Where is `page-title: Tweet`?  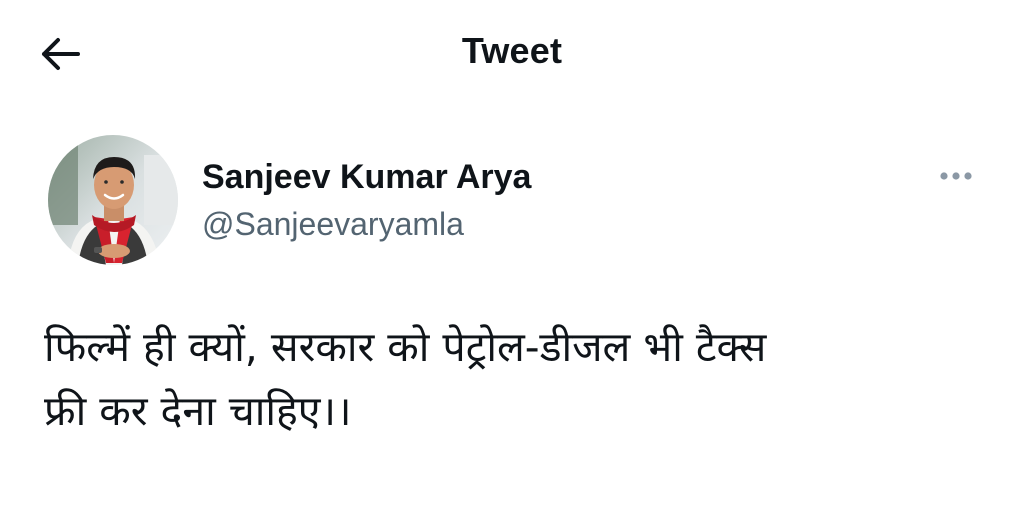 page-title: Tweet is located at coordinates (512, 50).